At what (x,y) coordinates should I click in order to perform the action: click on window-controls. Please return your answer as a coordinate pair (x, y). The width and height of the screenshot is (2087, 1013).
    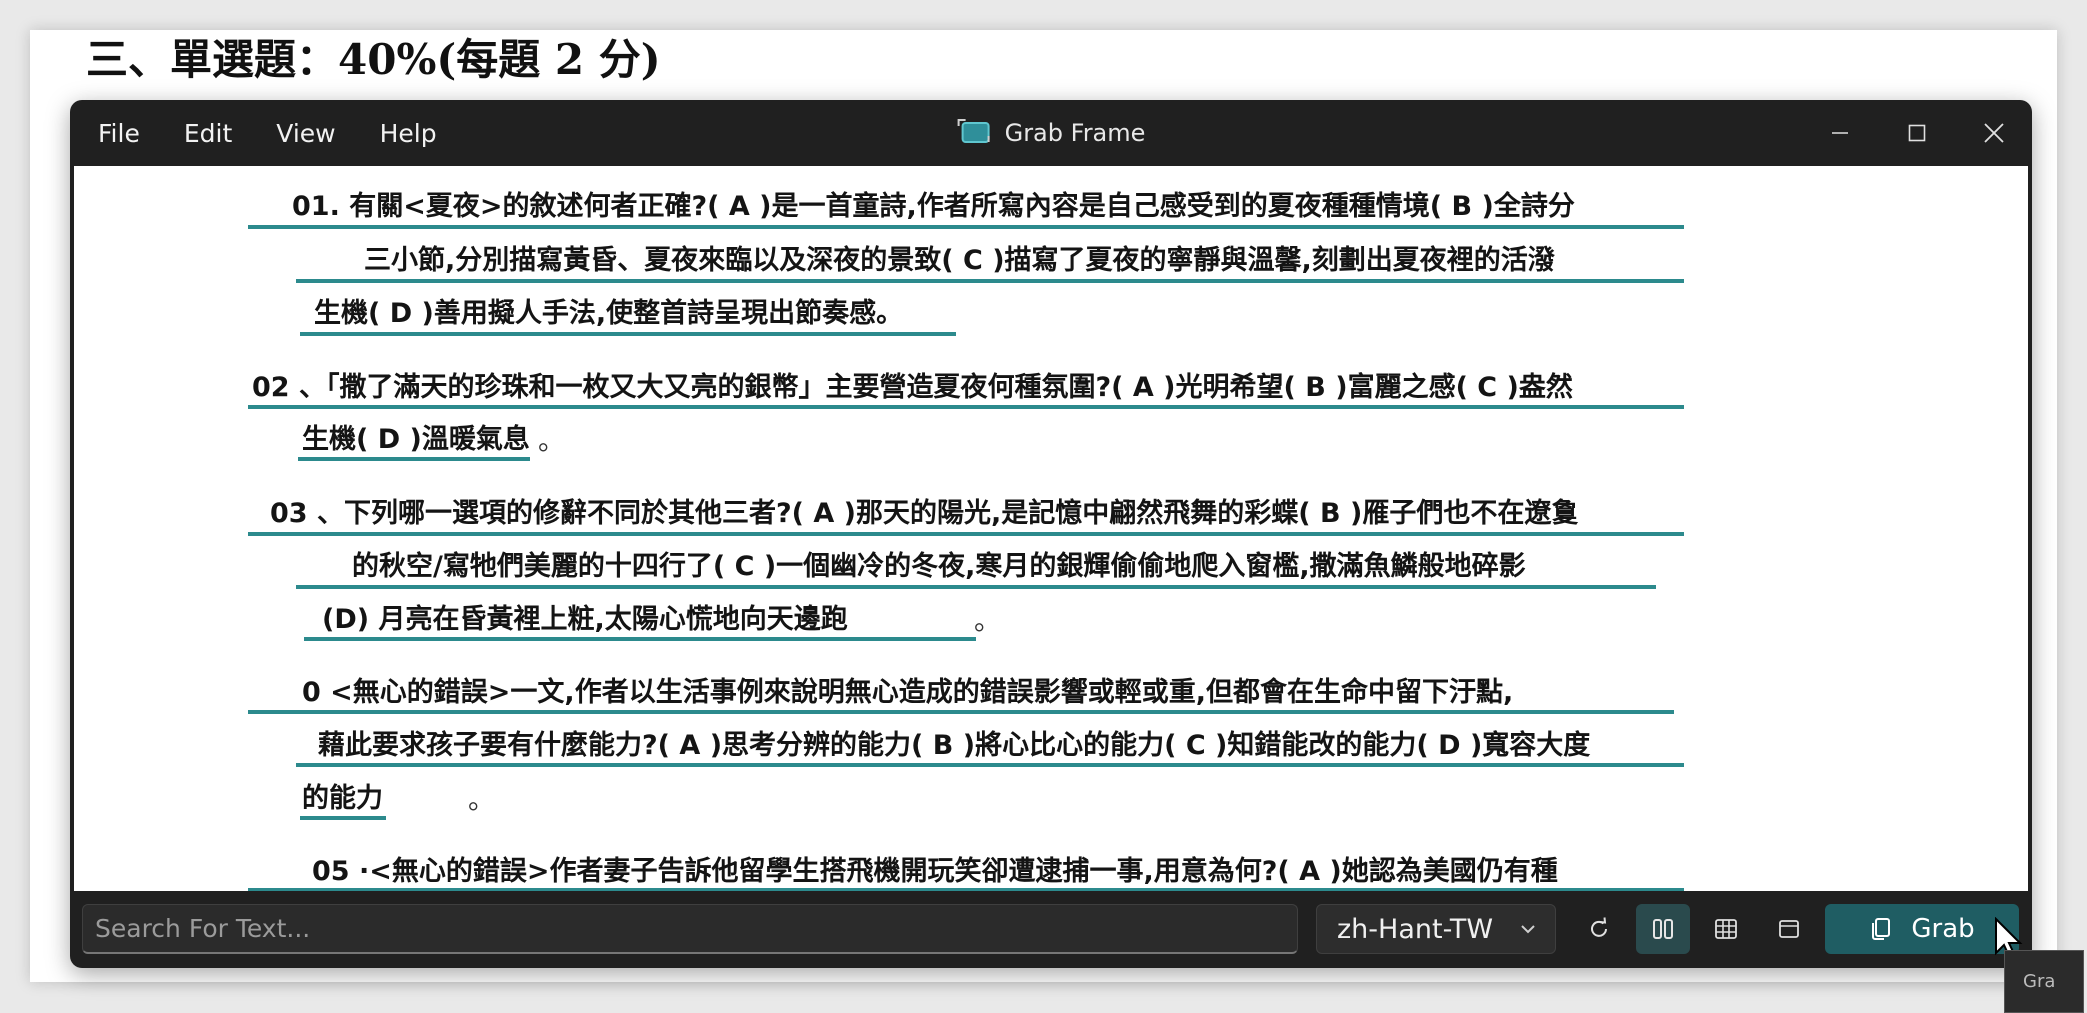
    Looking at the image, I should click on (1916, 133).